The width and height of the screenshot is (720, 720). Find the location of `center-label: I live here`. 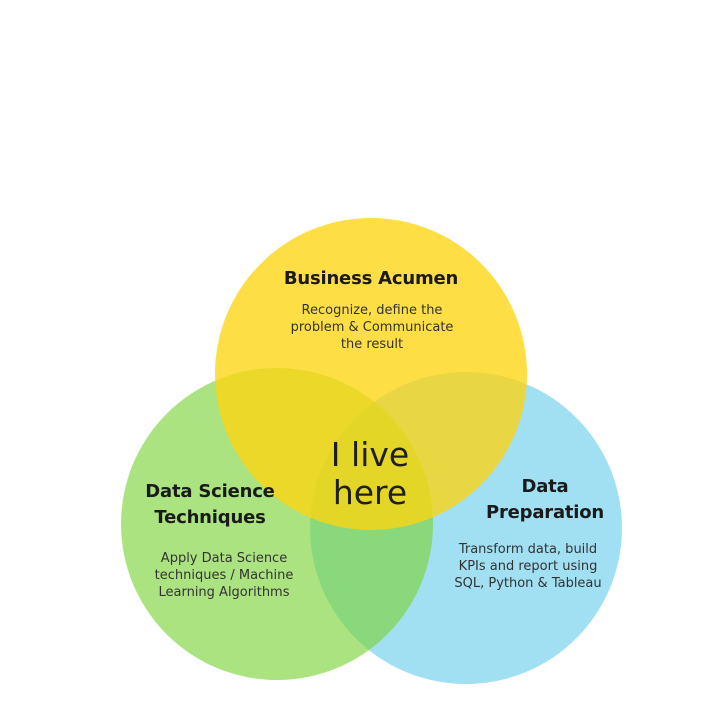

center-label: I live here is located at coordinates (370, 473).